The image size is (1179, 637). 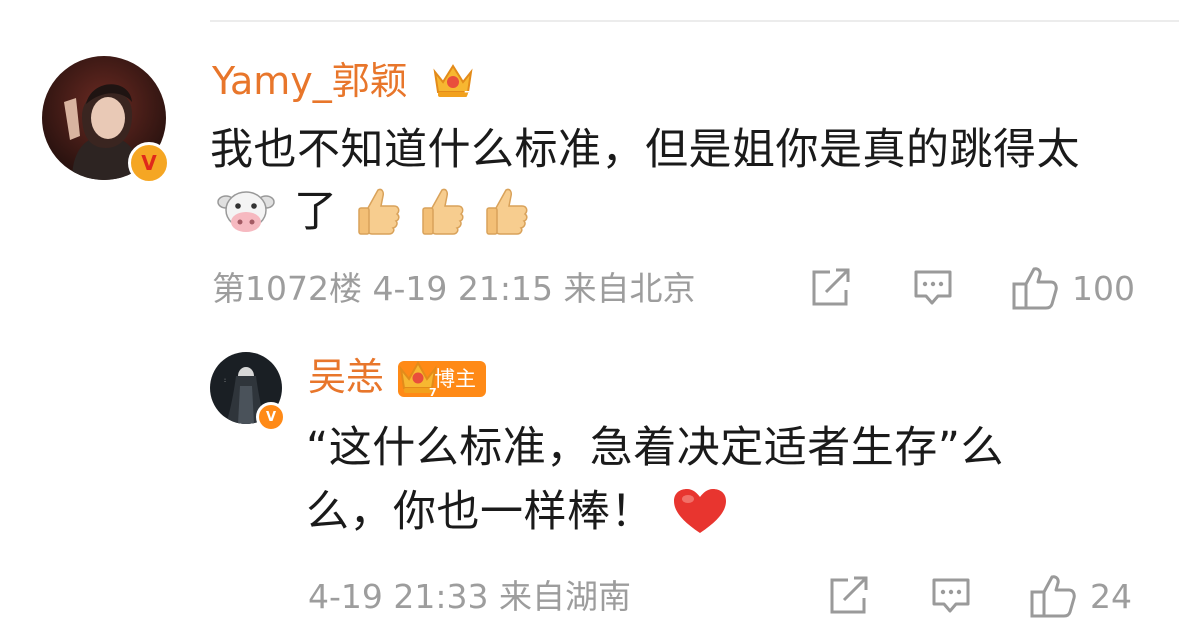 I want to click on comment-text-line1: 我也不知道什么标准，但是姐你是真的跳得太, so click(x=645, y=150).